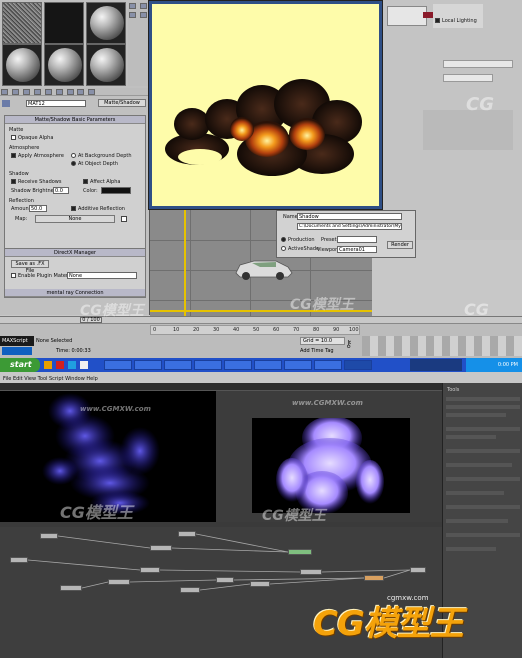 Image resolution: width=522 pixels, height=658 pixels. Describe the element at coordinates (122, 103) in the screenshot. I see `material-type-button: Matte/Shadow` at that location.